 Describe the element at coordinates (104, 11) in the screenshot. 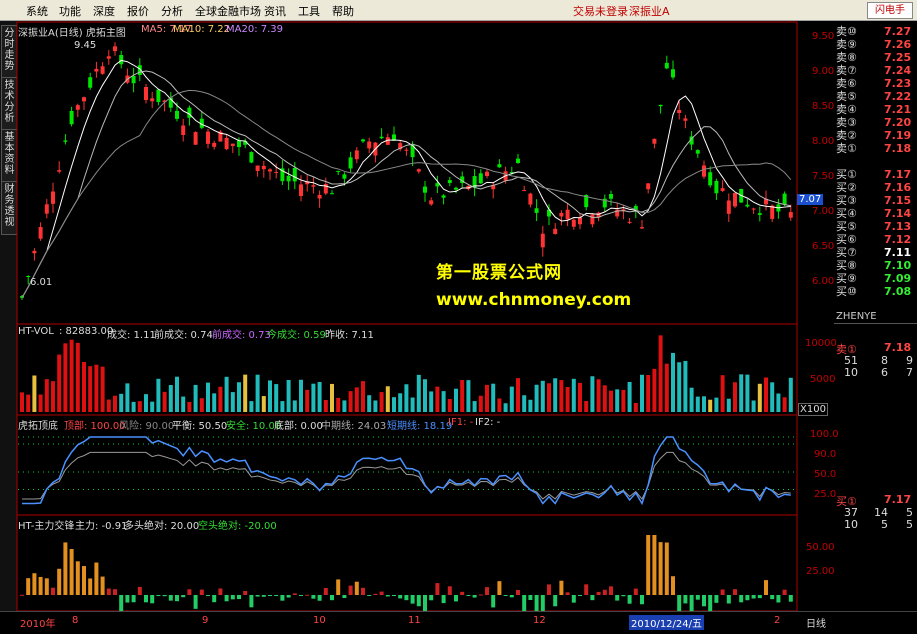

I see `menu-item-depth: 深度` at that location.